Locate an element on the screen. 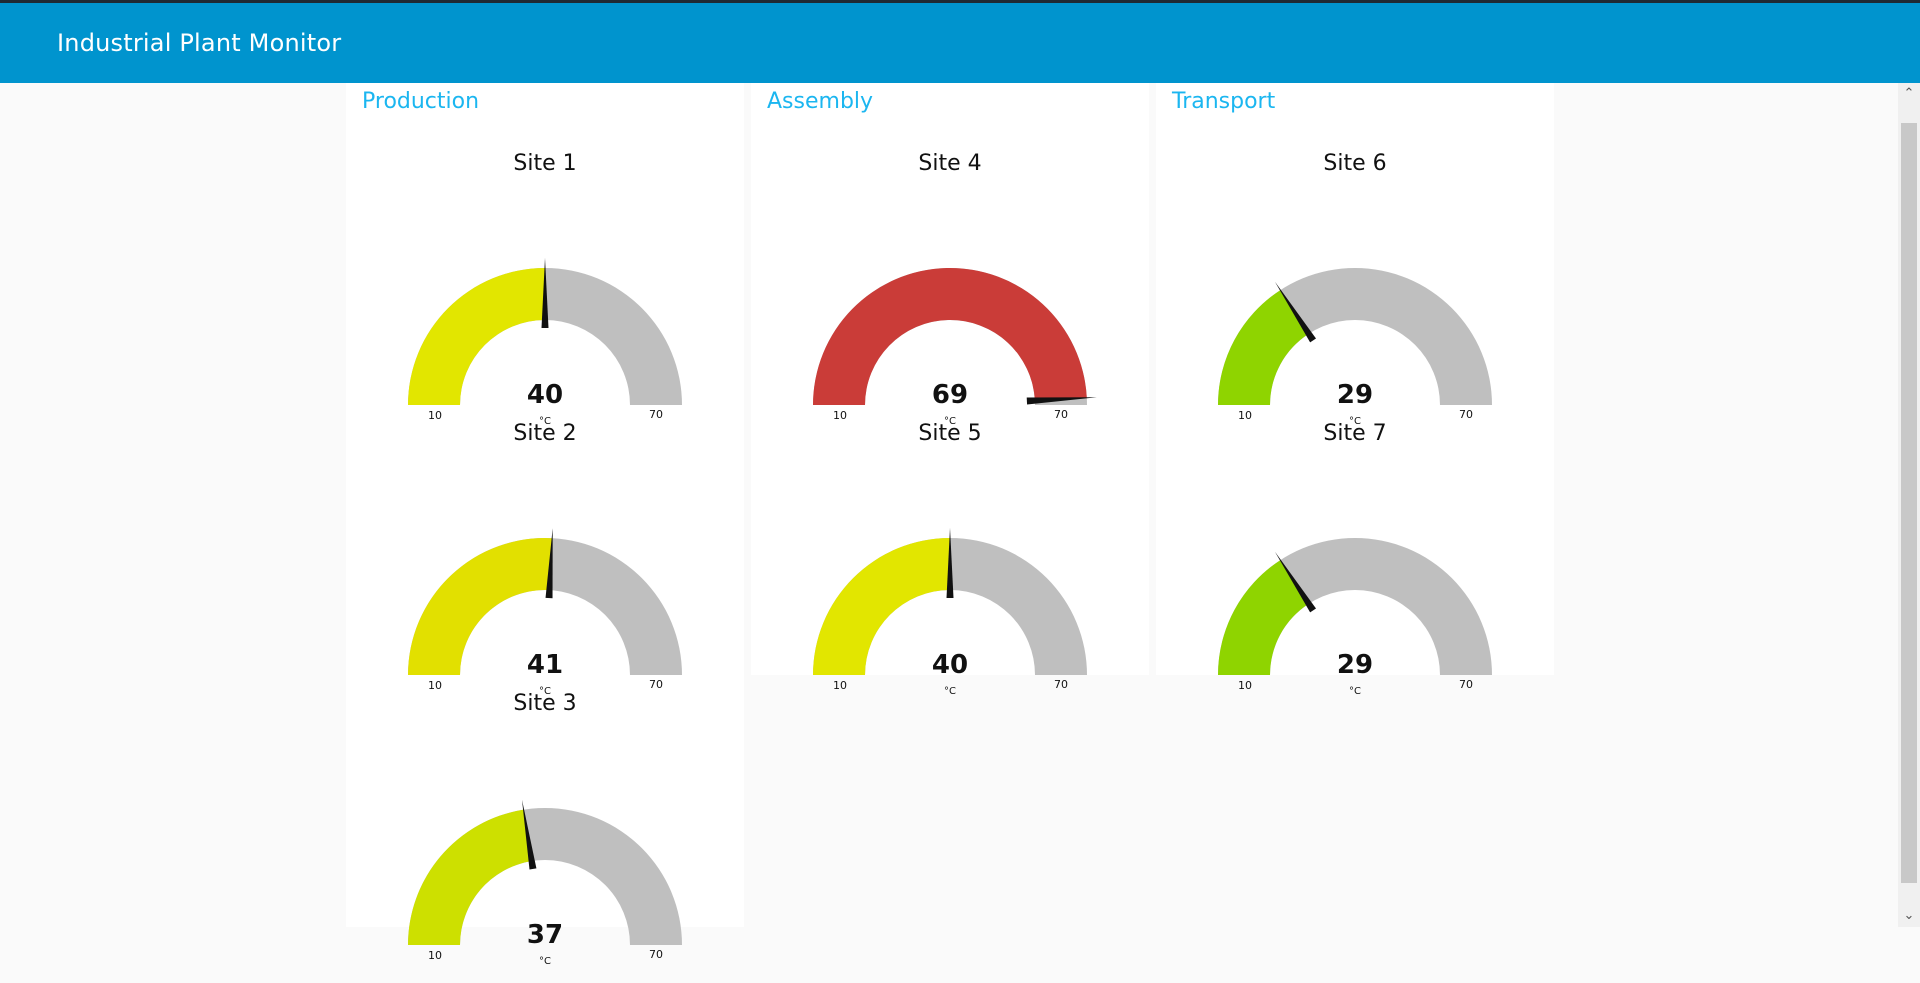  group-title: Production is located at coordinates (421, 101).